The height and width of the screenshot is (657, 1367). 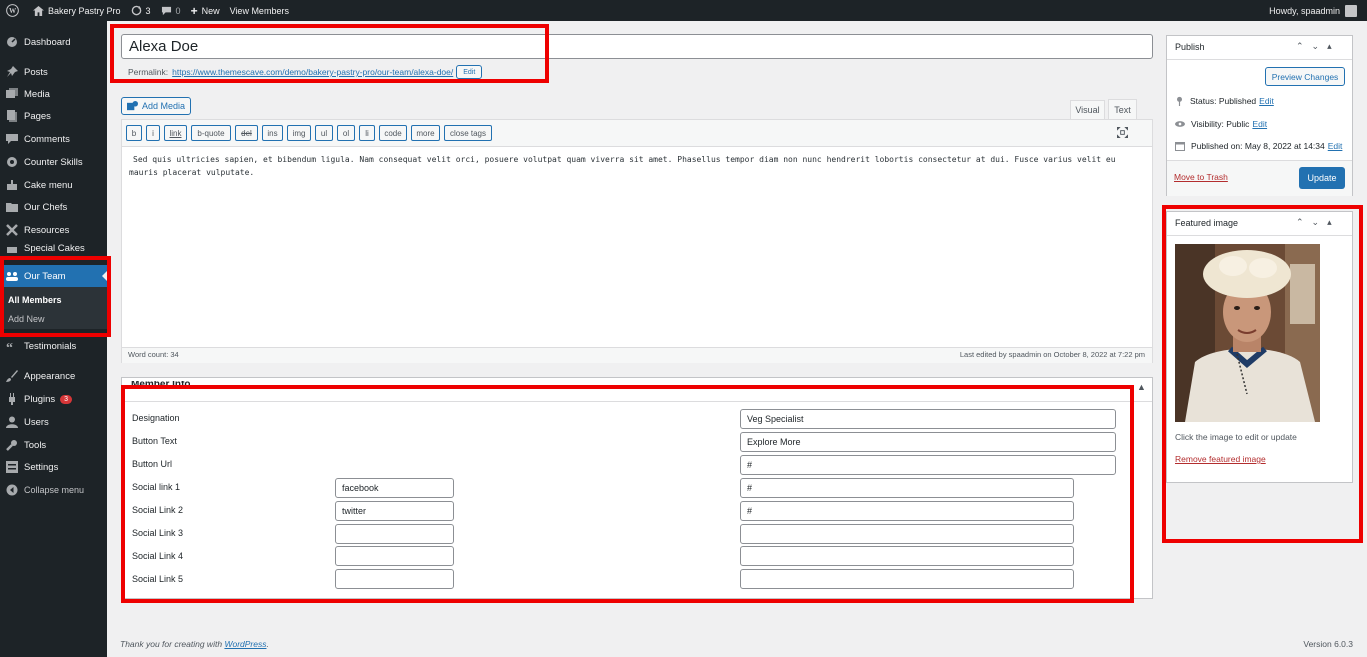 I want to click on quicktag-code-button: code, so click(x=393, y=133).